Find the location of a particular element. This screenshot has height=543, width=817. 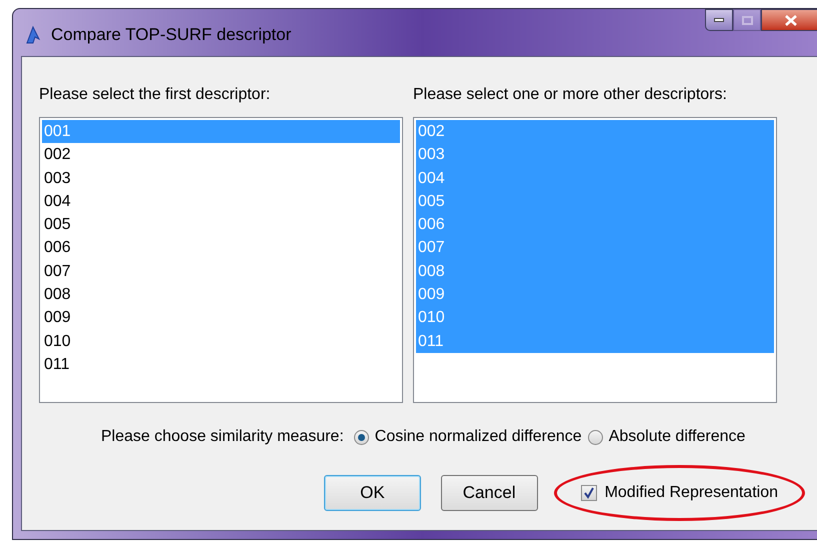

checkbox is located at coordinates (588, 493).